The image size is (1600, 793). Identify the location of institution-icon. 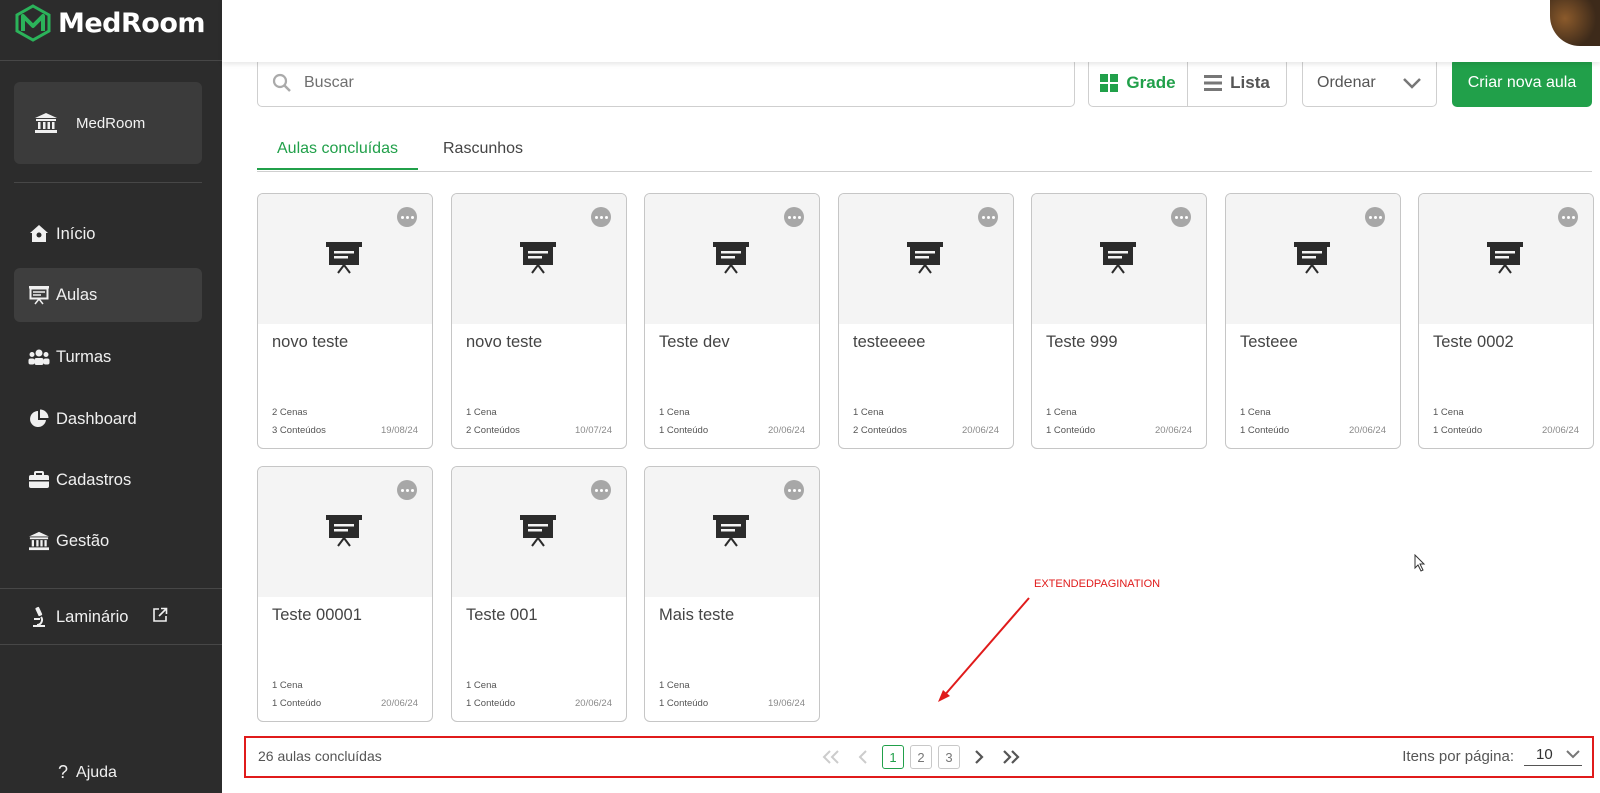
(46, 123).